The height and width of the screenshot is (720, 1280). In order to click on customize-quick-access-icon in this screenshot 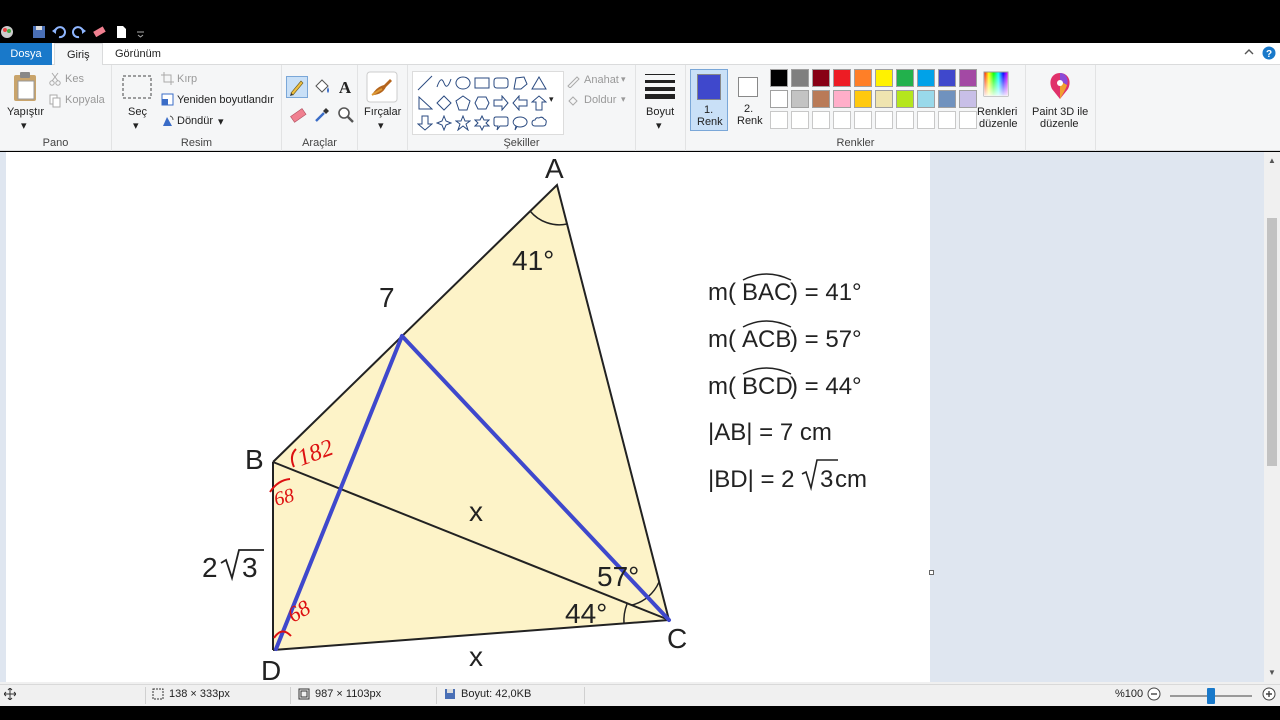, I will do `click(141, 32)`.